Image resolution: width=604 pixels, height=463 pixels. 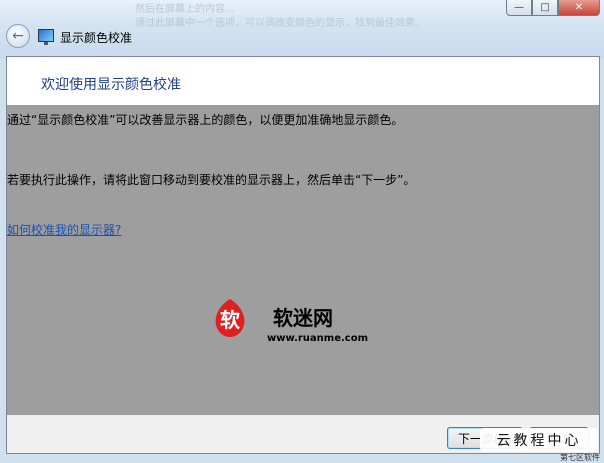 I want to click on back-arrow-icon: ←, so click(x=18, y=36).